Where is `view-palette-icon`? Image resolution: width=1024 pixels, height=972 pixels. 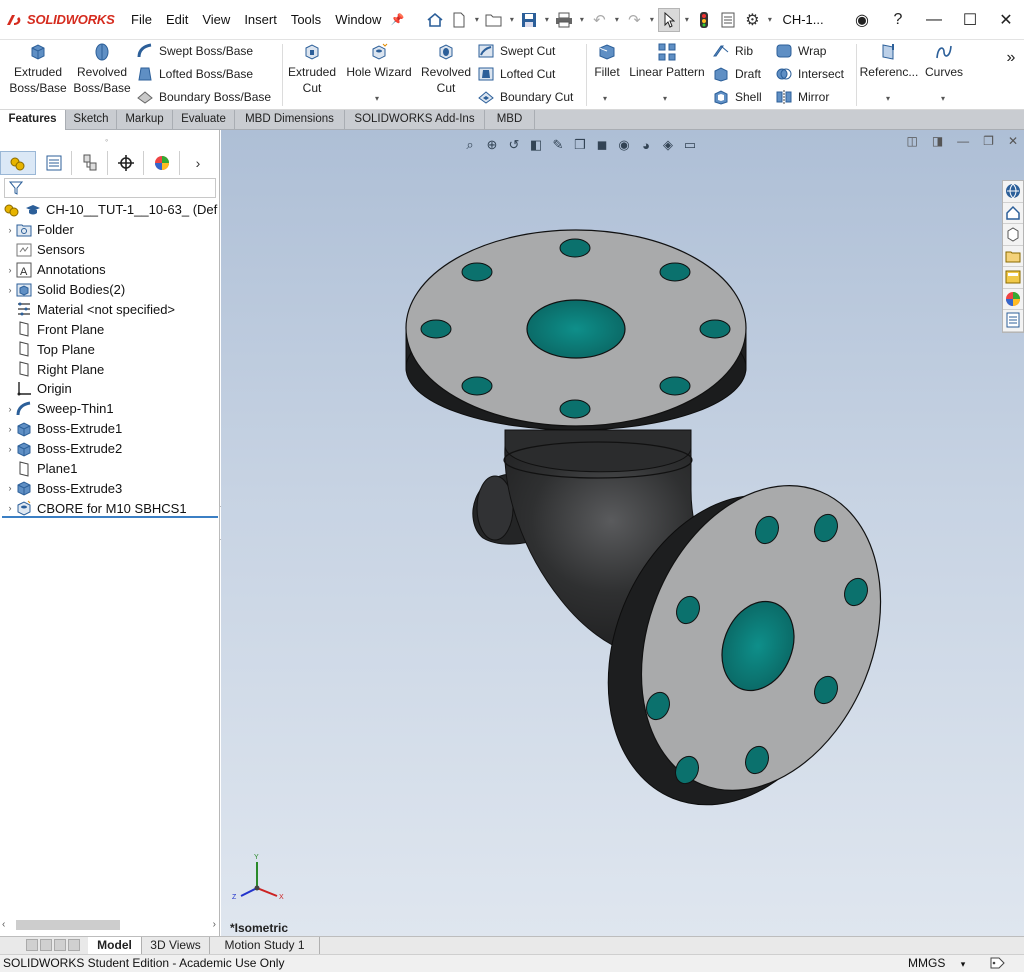
view-palette-icon is located at coordinates (1013, 256).